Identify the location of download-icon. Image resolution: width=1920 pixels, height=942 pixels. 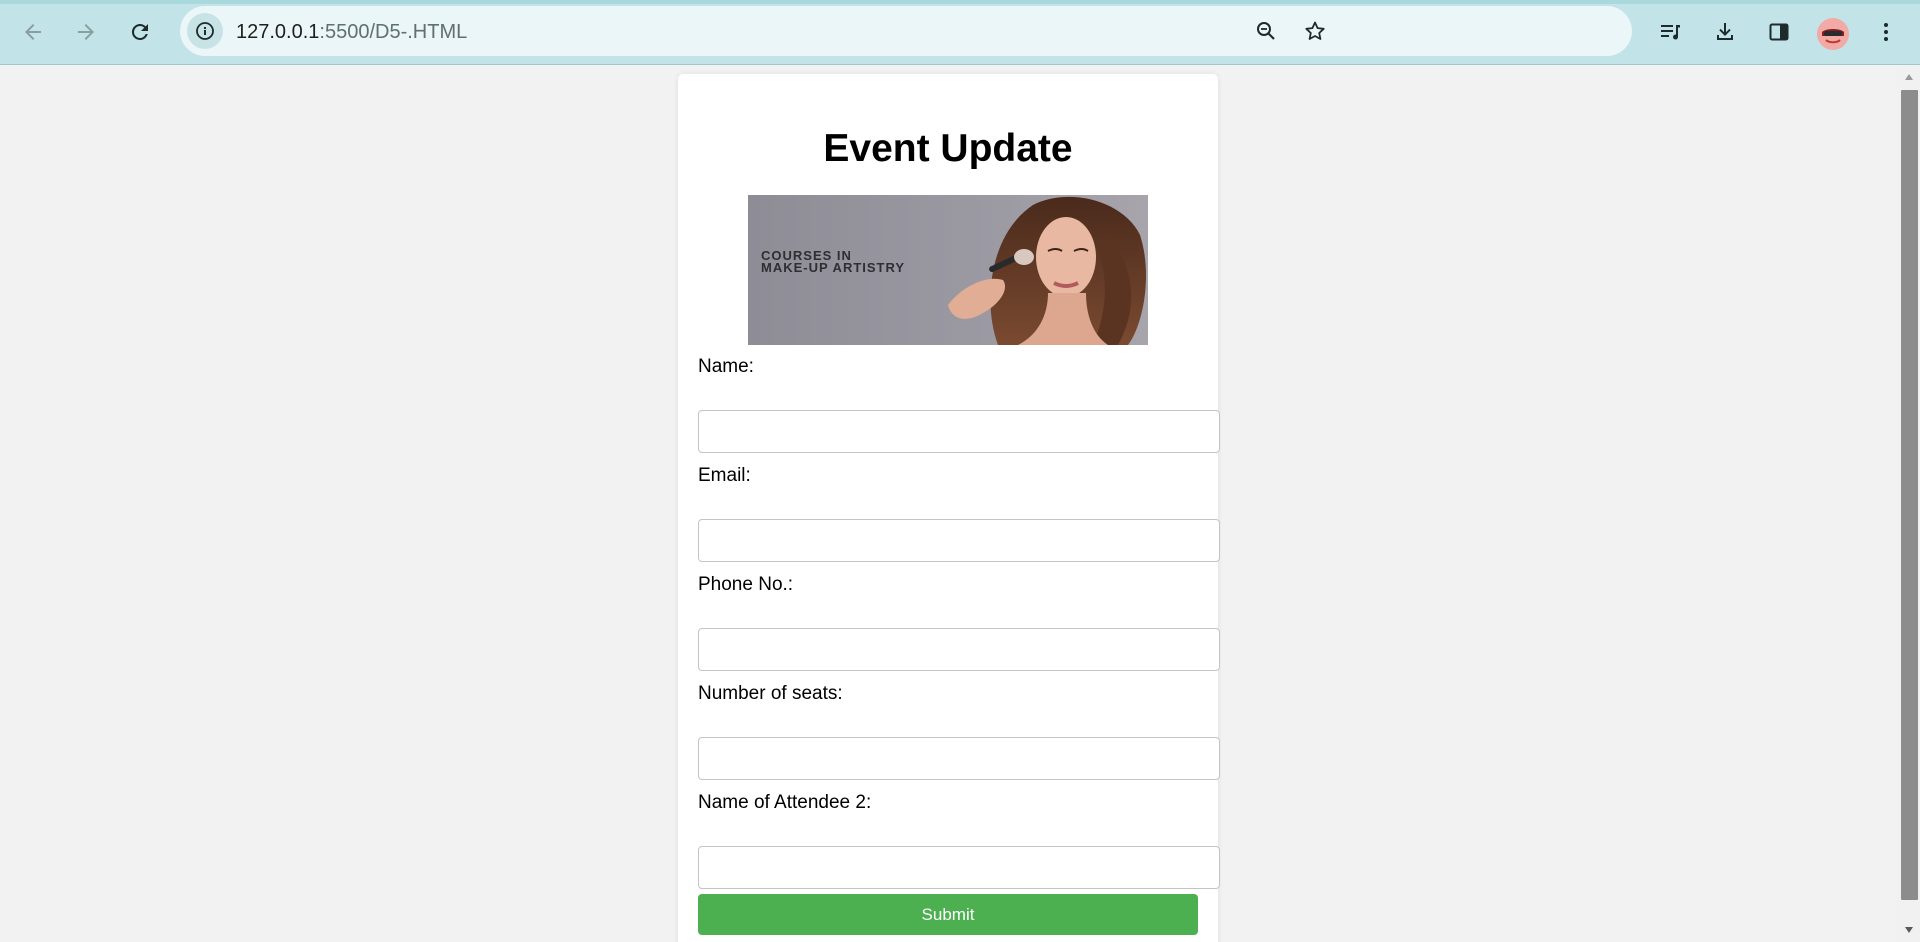
(1725, 31).